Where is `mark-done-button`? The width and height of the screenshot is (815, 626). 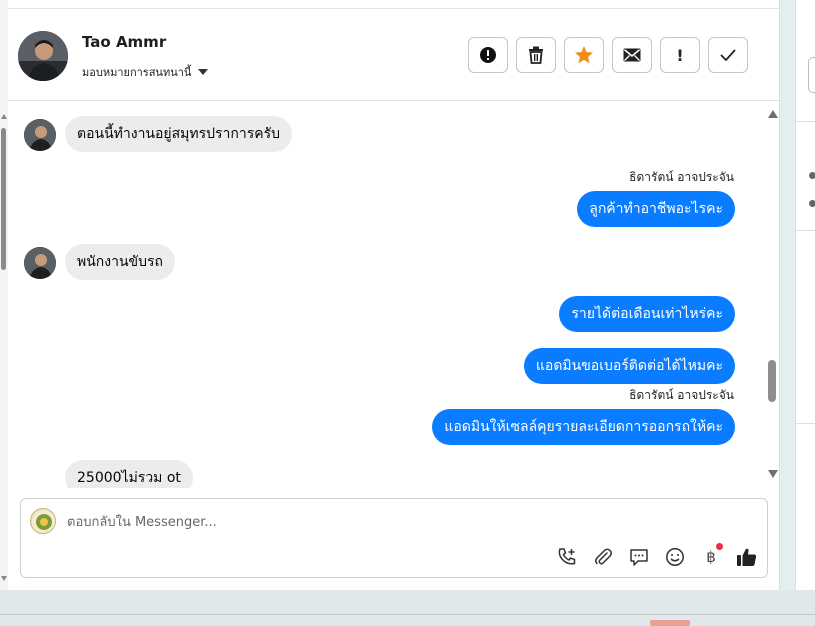
mark-done-button is located at coordinates (728, 55).